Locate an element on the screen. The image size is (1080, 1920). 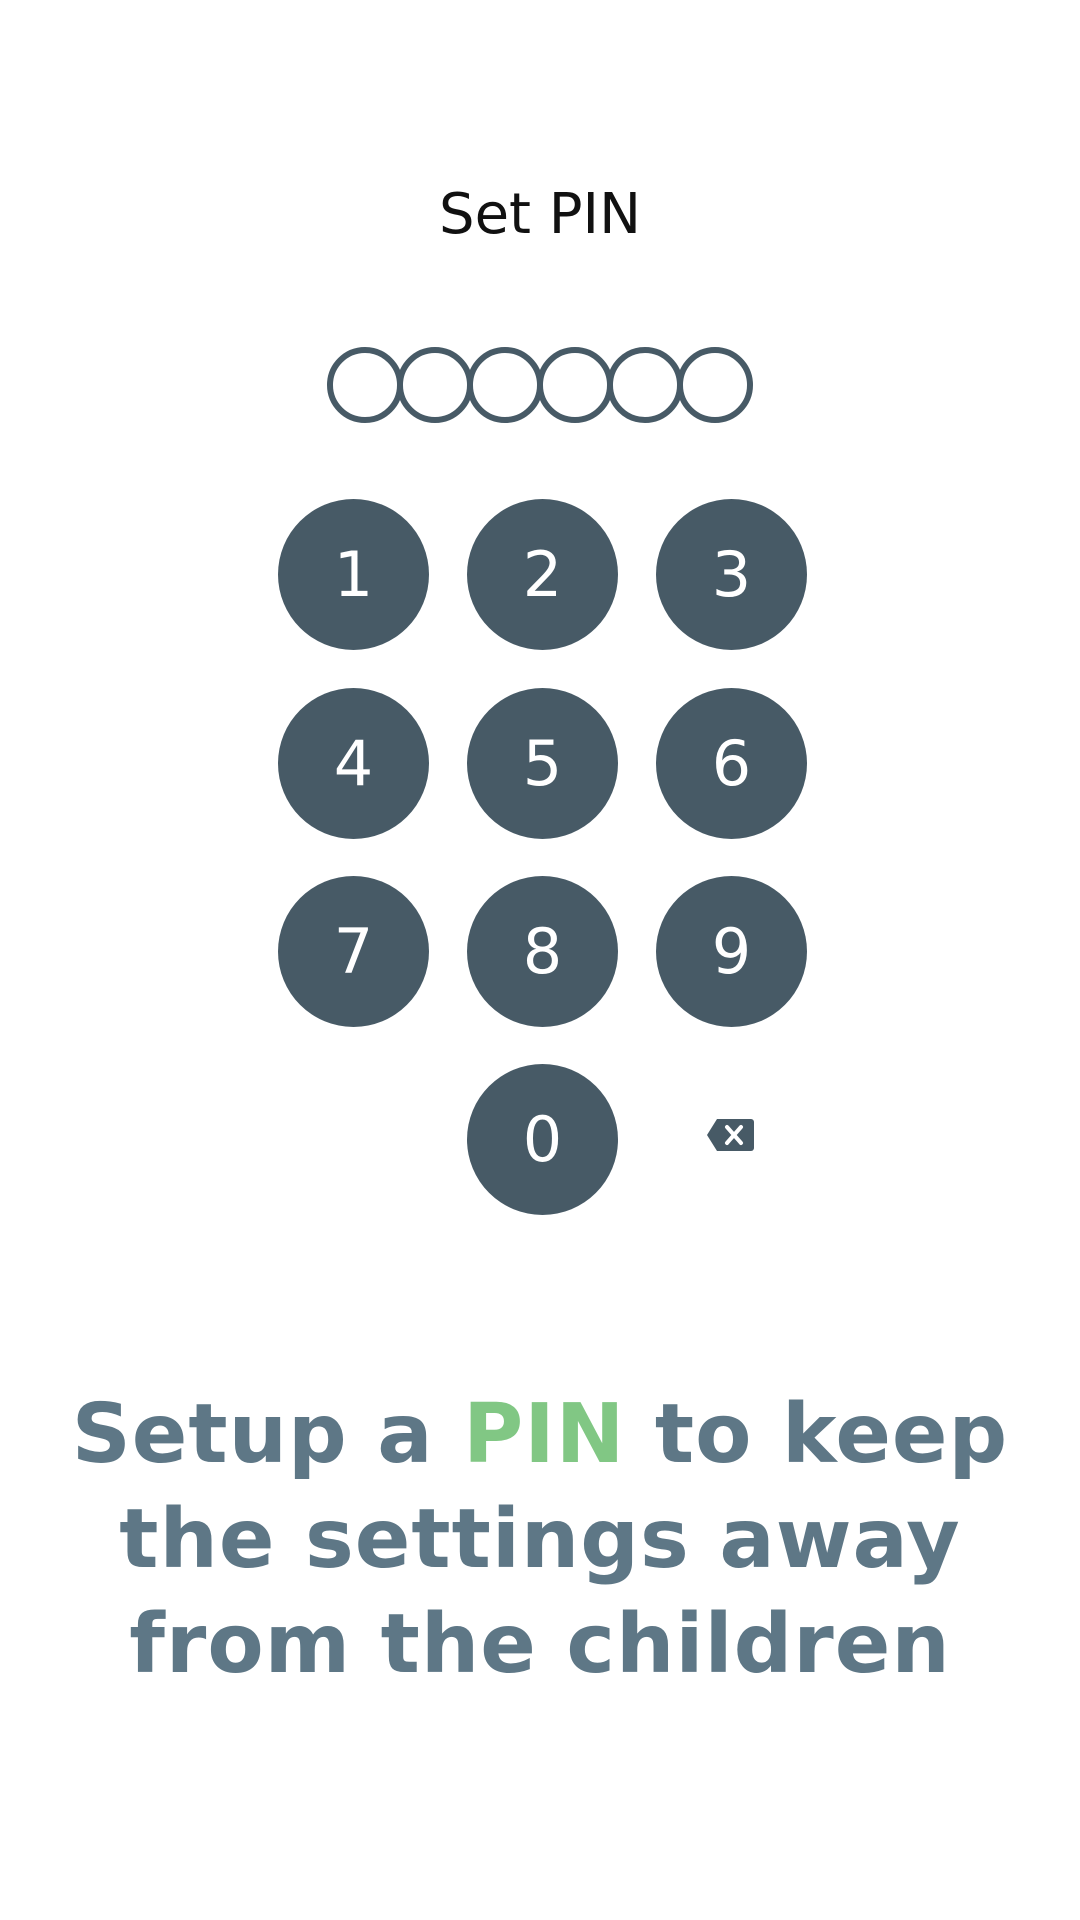
key-label: 1 is located at coordinates (353, 574).